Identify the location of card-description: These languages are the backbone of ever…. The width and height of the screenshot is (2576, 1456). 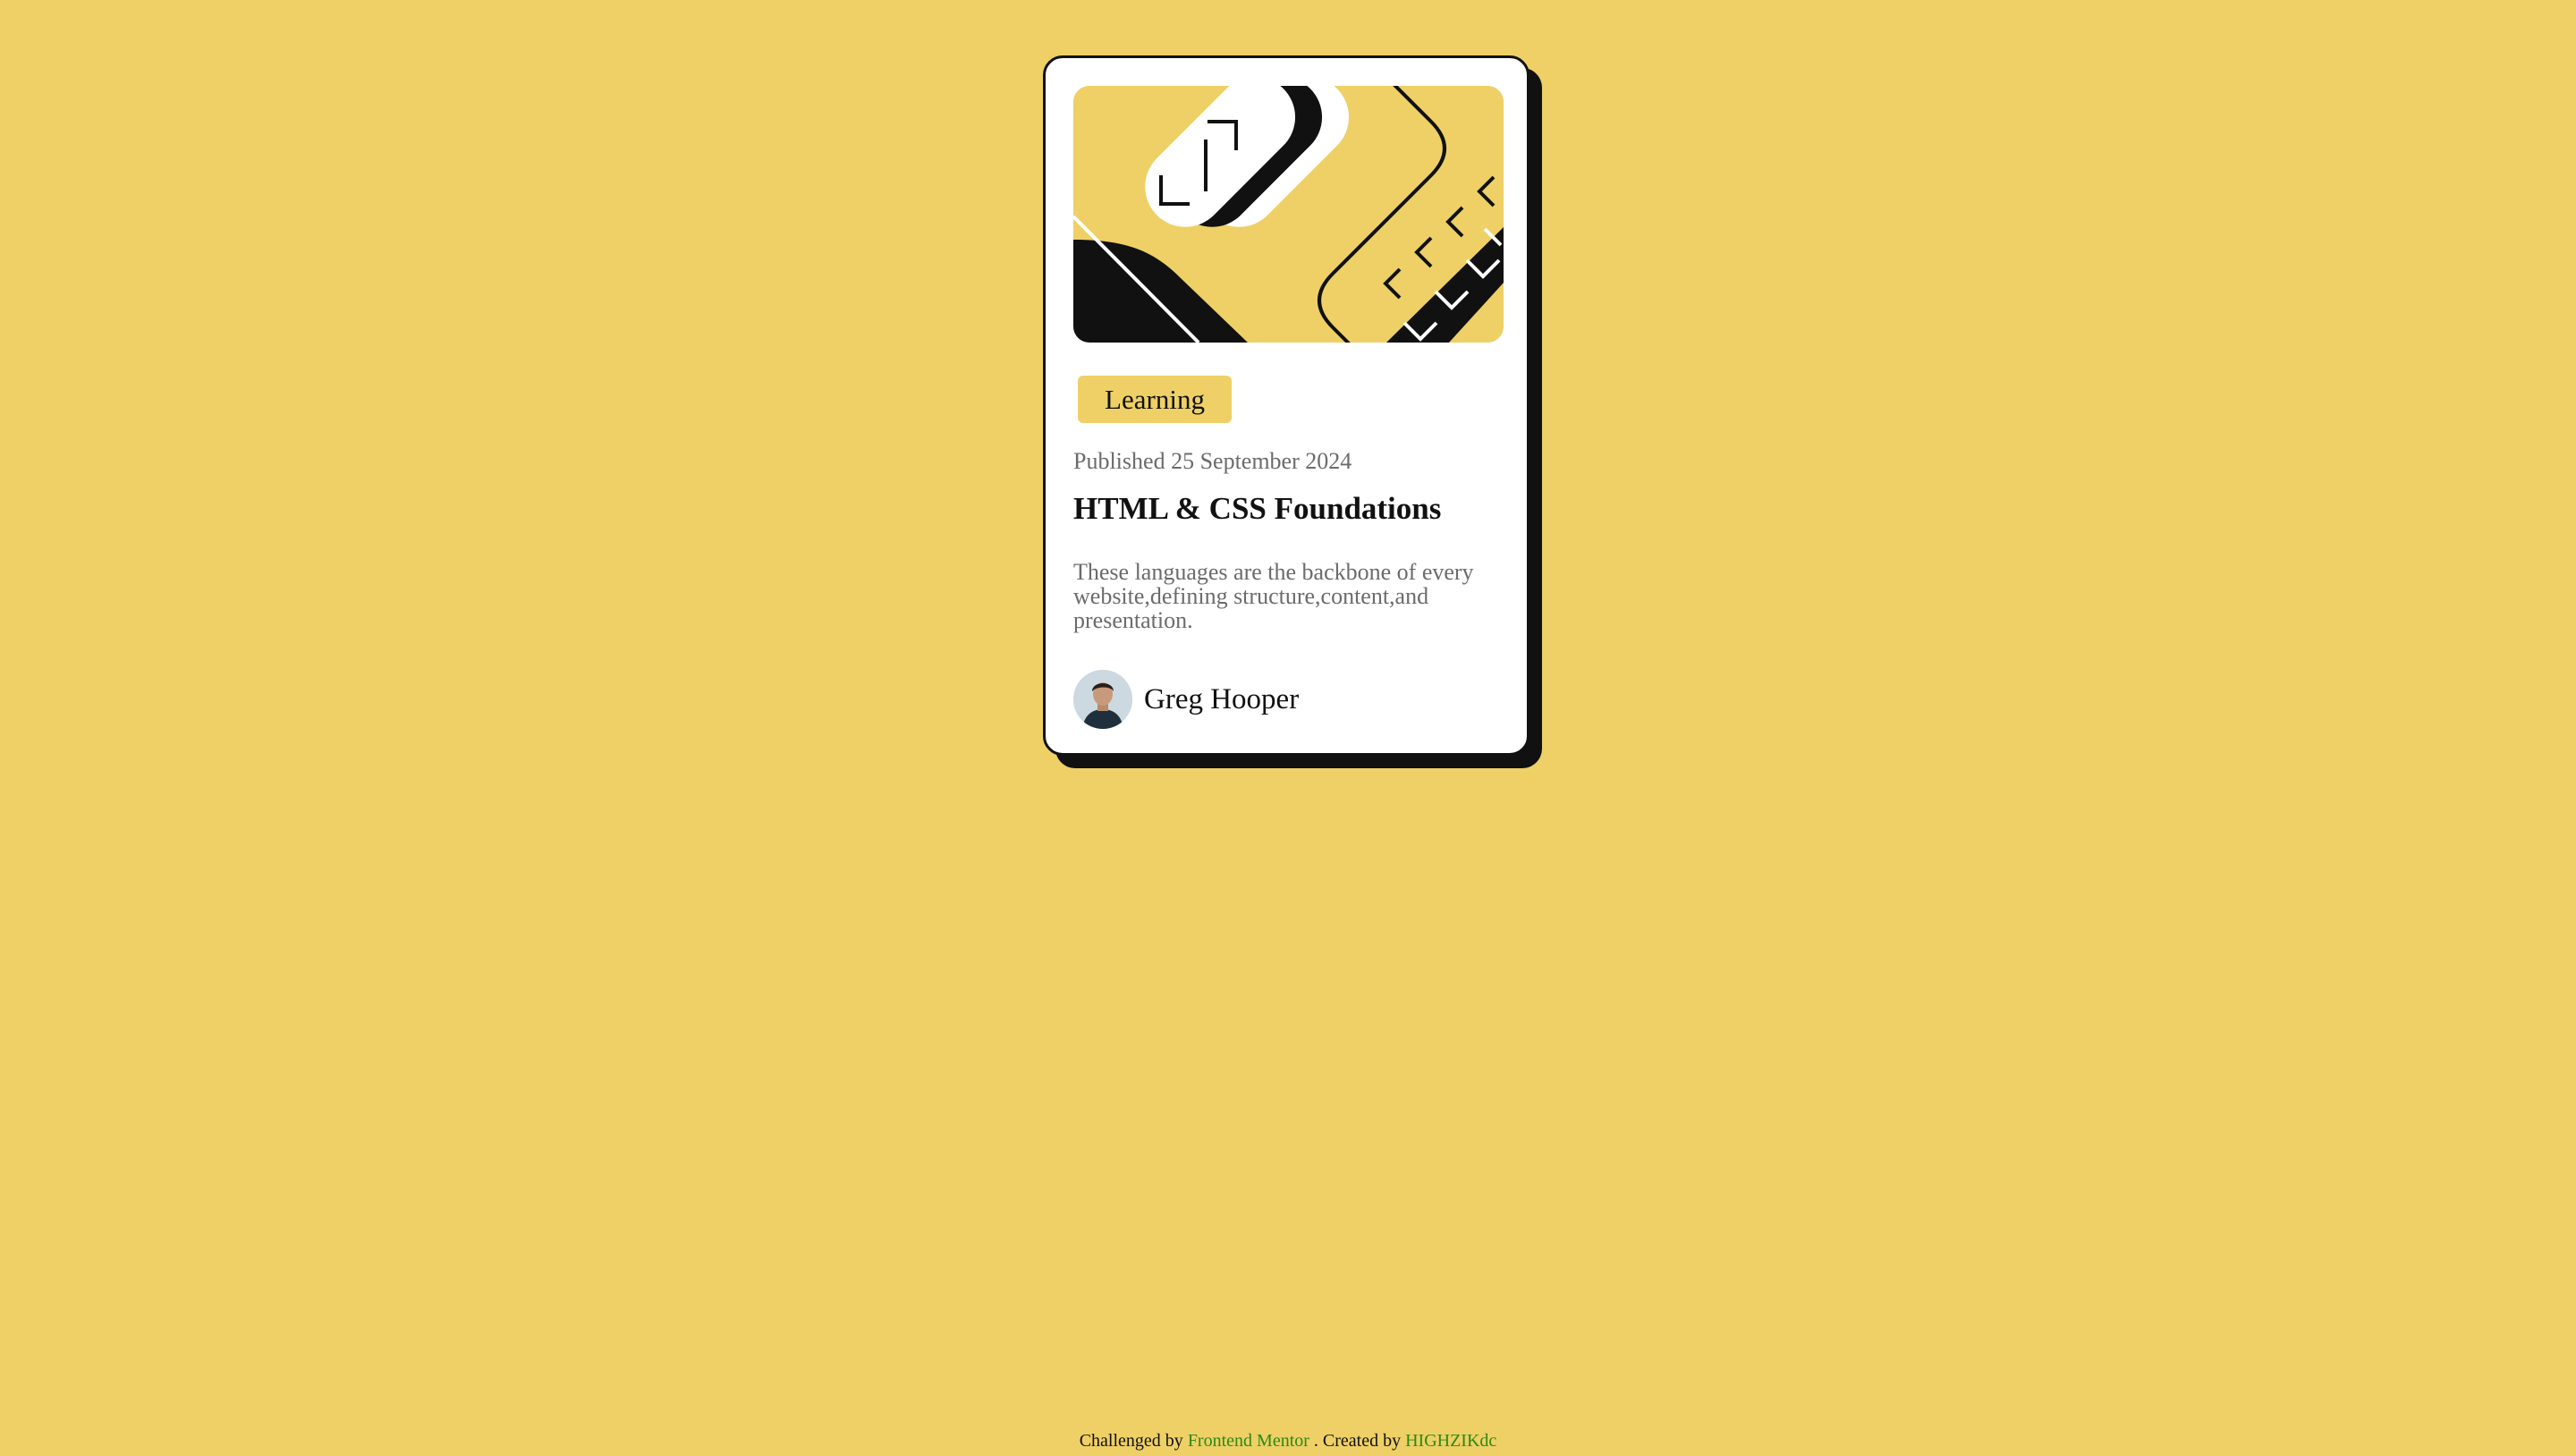
(1273, 596).